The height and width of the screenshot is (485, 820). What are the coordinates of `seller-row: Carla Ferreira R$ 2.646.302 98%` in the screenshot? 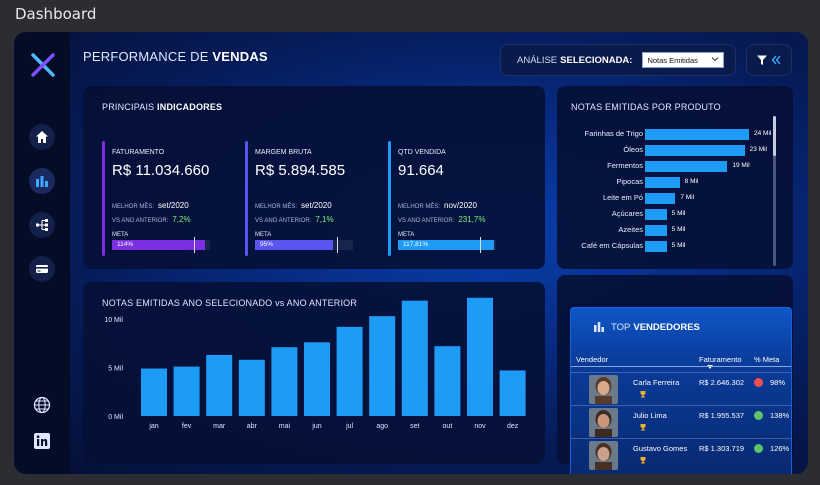 It's located at (681, 388).